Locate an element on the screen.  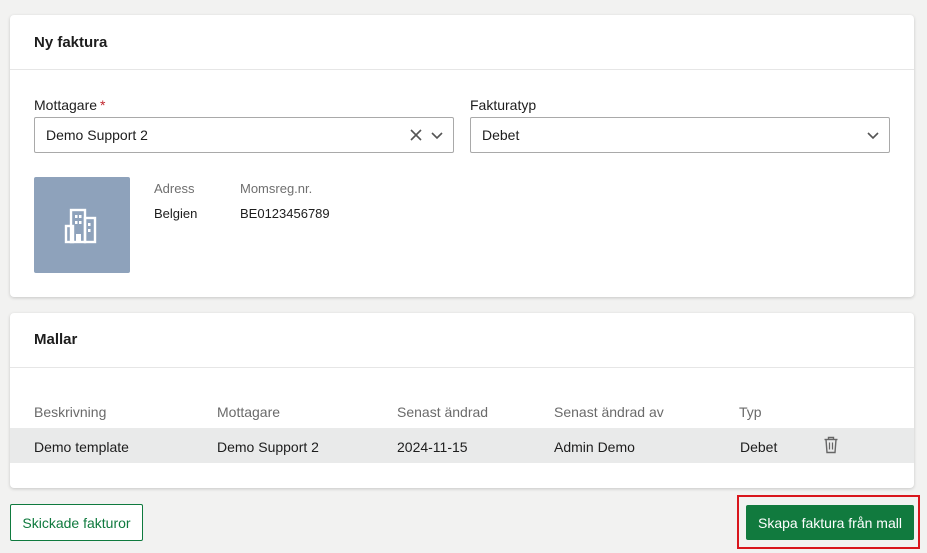
cell-last-modified: 2024-11-15 is located at coordinates (432, 447).